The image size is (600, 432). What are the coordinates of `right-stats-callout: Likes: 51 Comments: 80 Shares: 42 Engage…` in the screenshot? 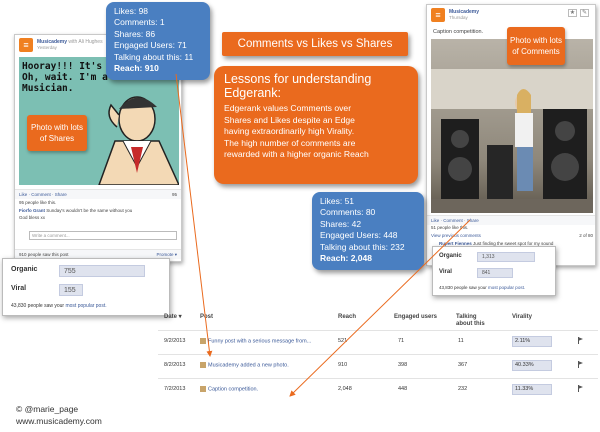 It's located at (368, 231).